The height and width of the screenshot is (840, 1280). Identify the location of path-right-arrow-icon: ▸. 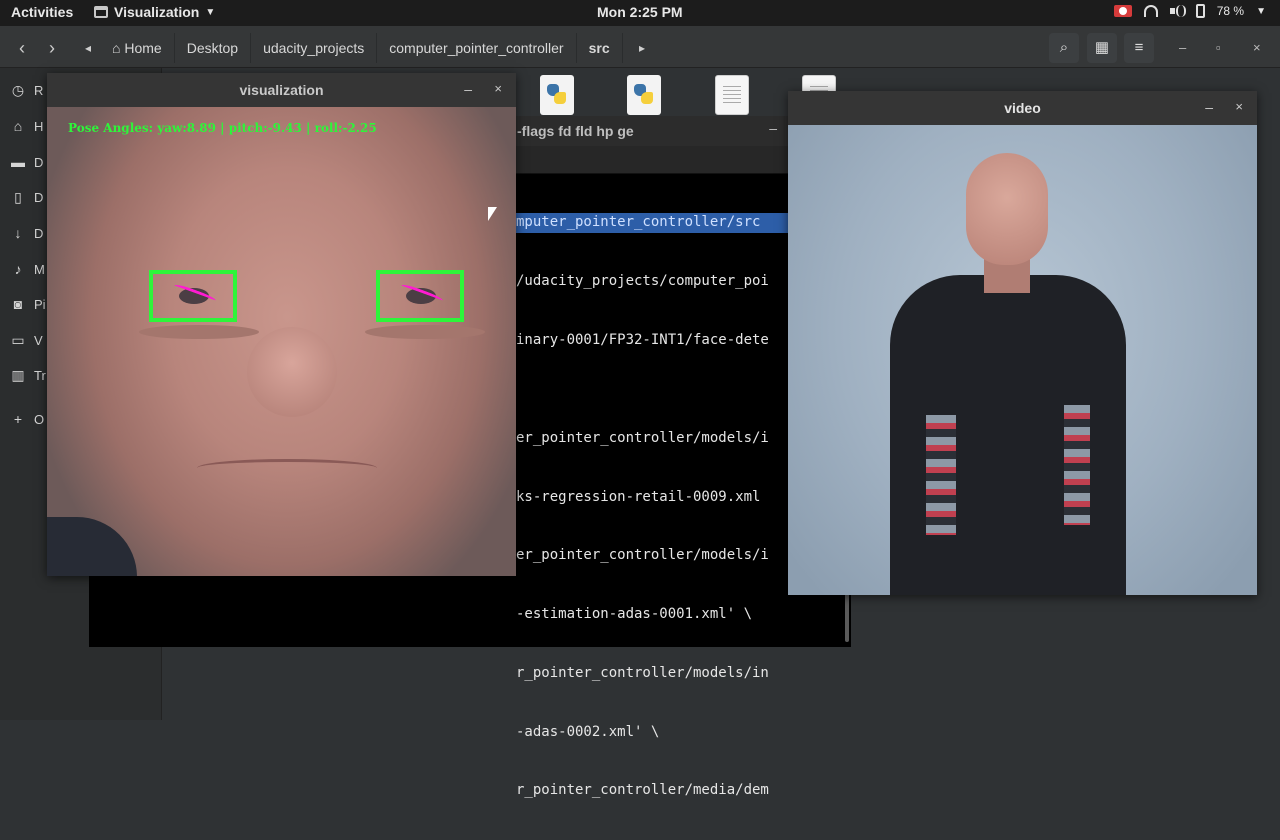
(642, 48).